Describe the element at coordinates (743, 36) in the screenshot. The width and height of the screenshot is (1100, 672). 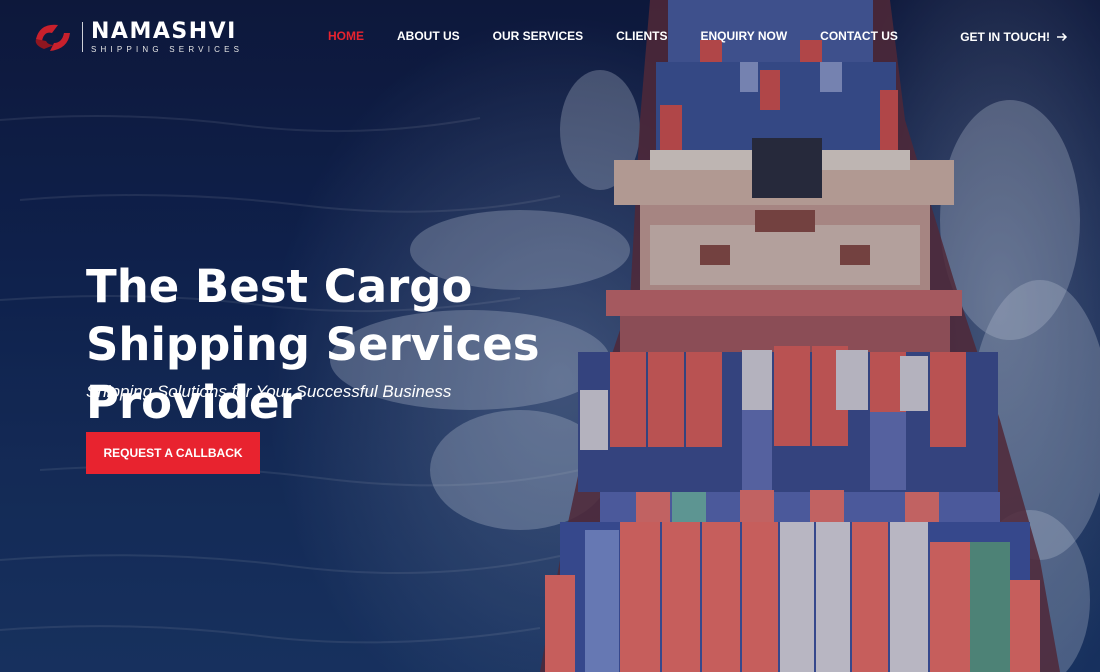
I see `nav-enquiry-now: ENQUIRY NOW` at that location.